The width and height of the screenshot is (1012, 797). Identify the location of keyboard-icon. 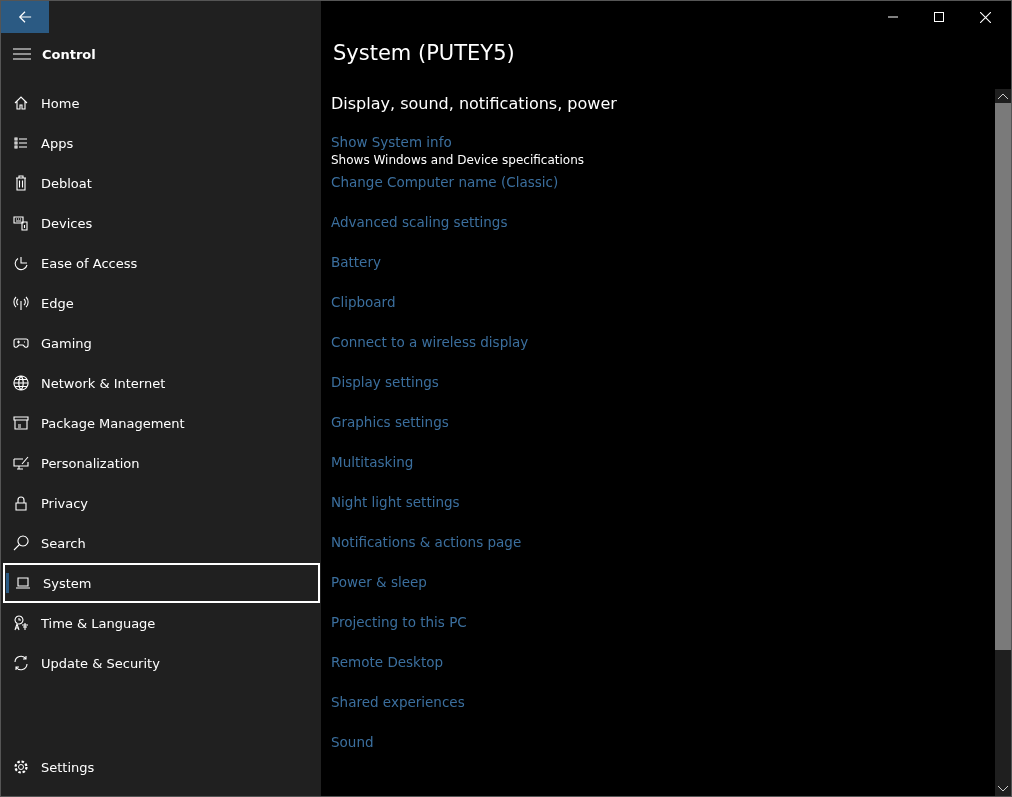
(21, 223).